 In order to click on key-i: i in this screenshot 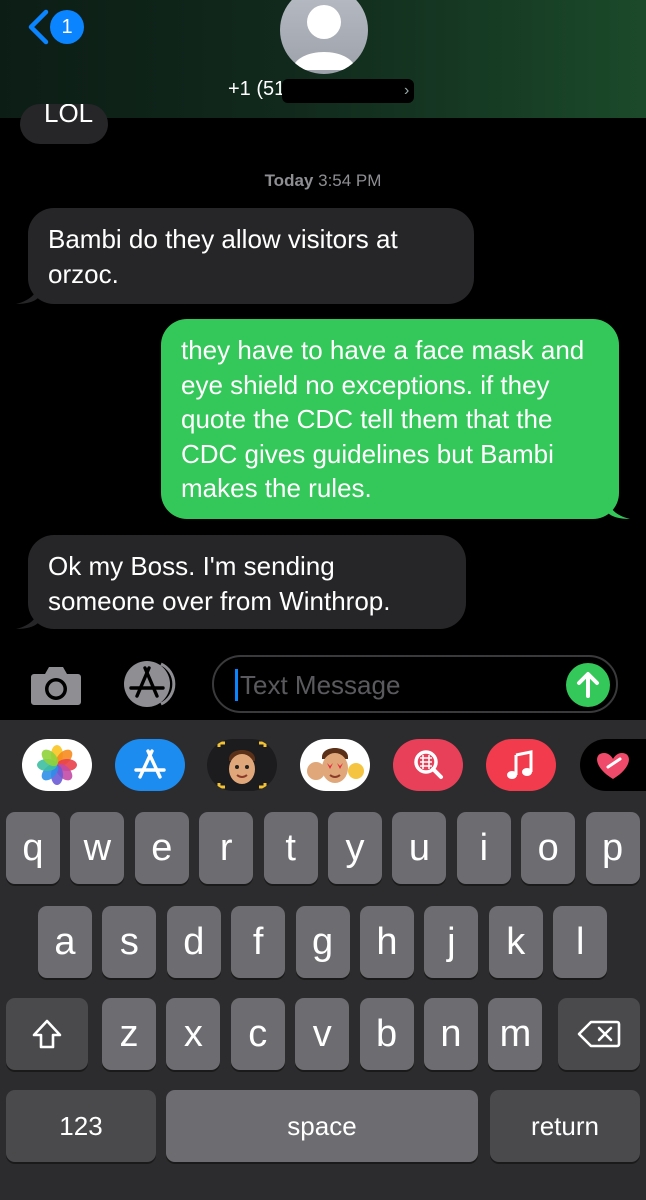, I will do `click(483, 848)`.